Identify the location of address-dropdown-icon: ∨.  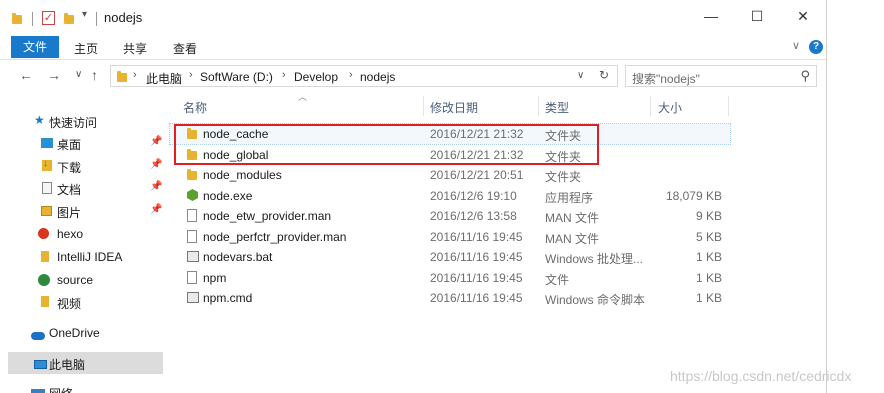
(580, 75).